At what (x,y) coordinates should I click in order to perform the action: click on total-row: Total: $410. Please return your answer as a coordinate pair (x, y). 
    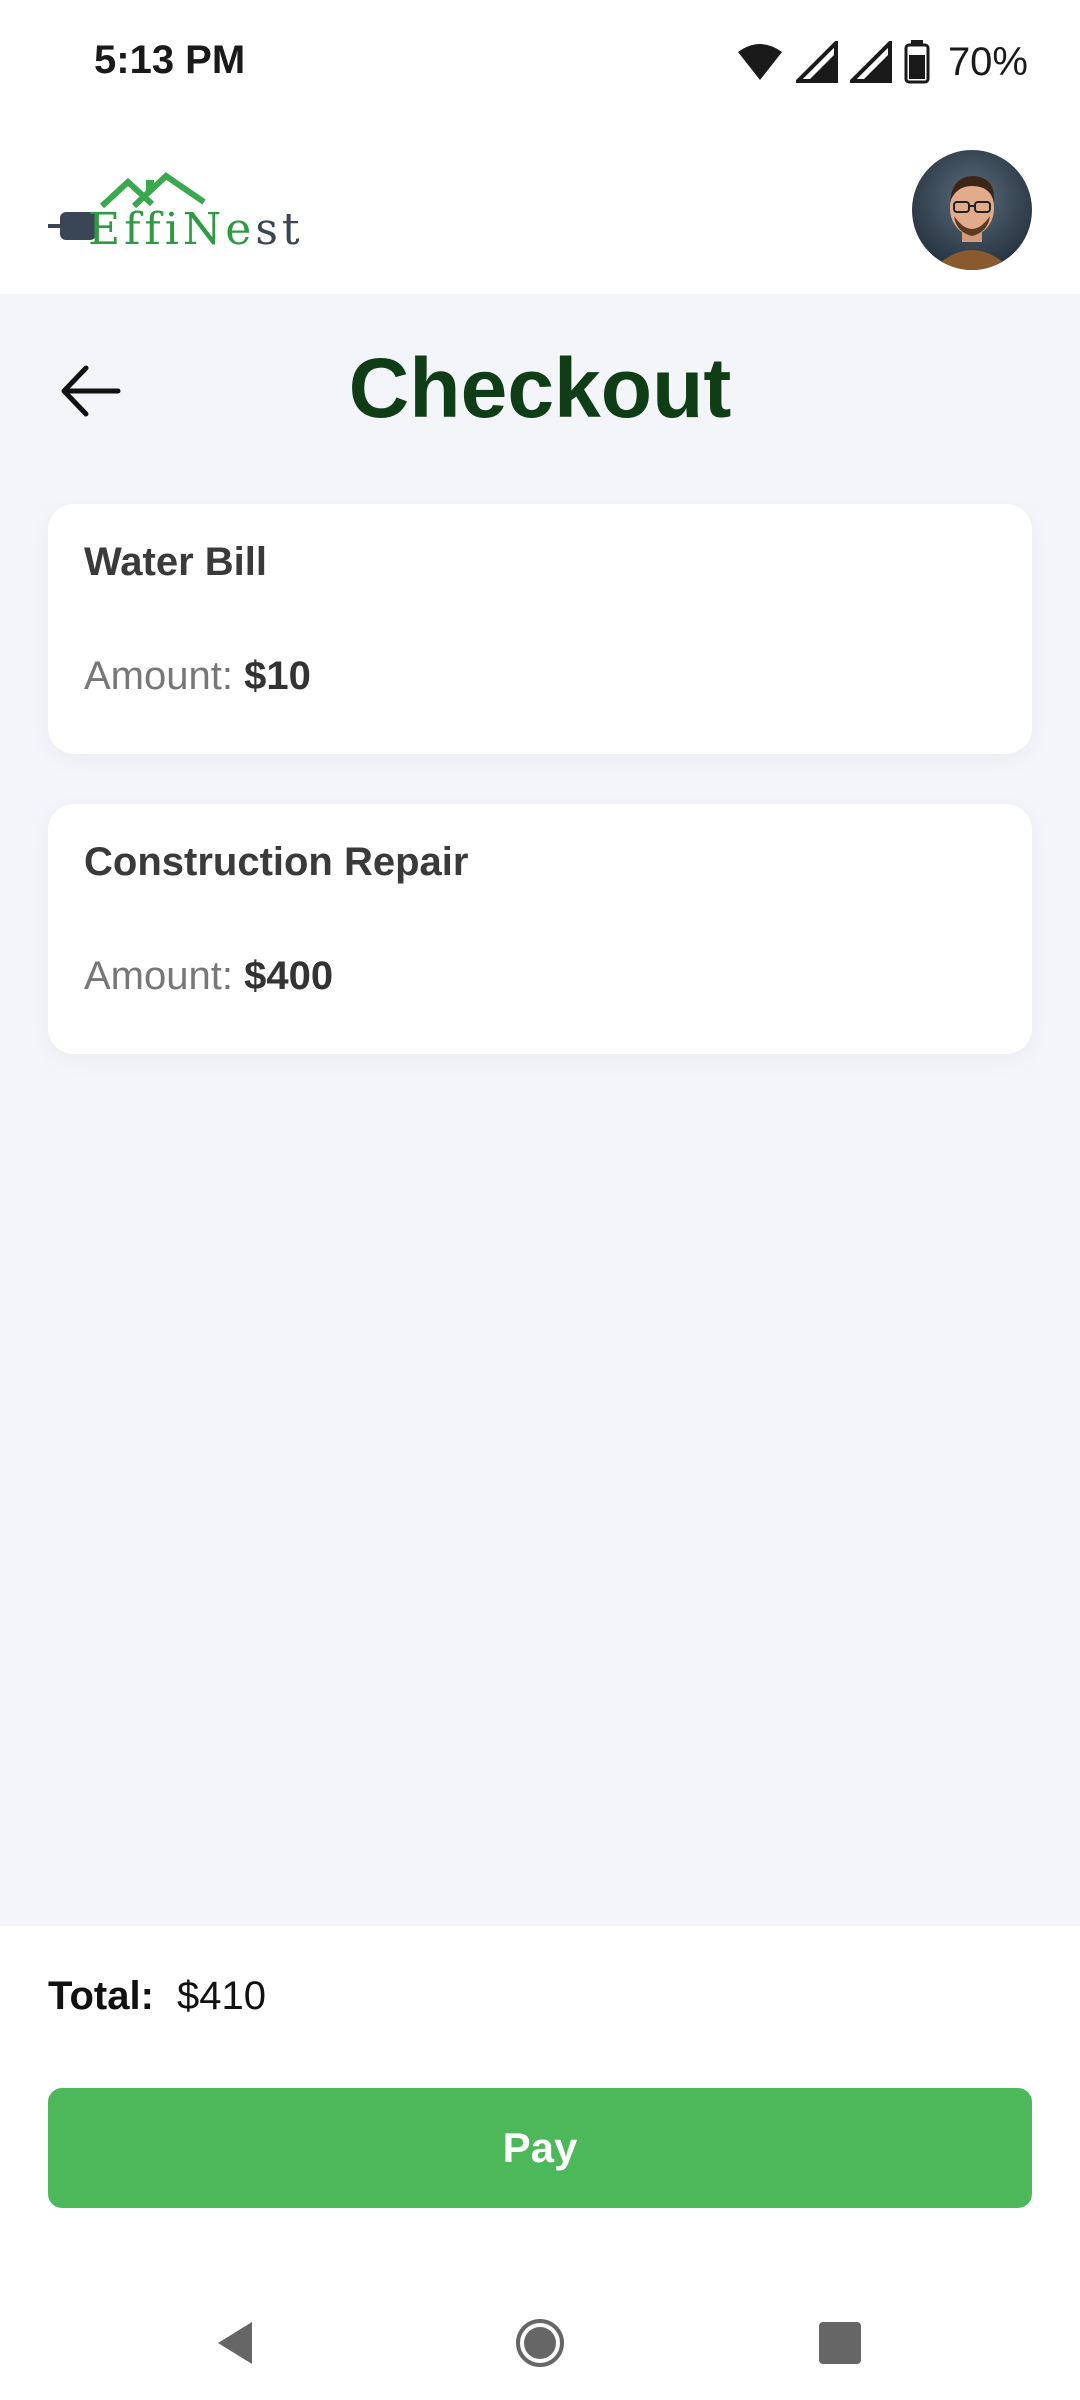
    Looking at the image, I should click on (157, 1996).